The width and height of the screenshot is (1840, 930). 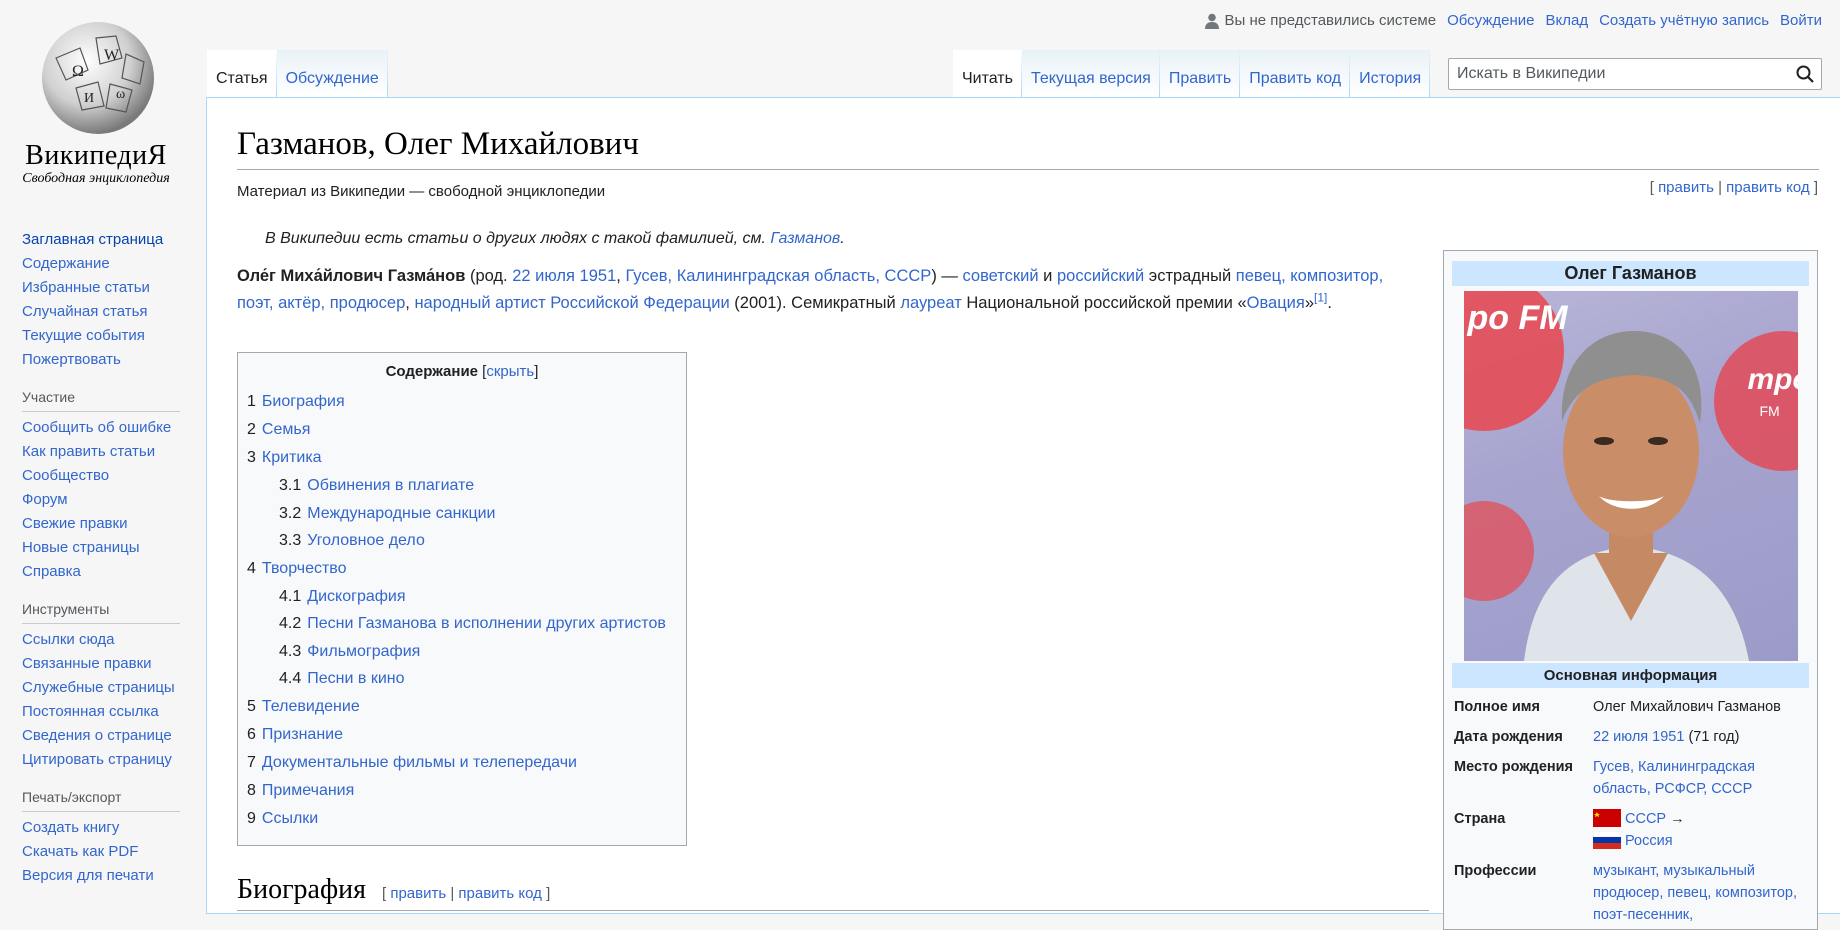 What do you see at coordinates (462, 402) in the screenshot?
I see `toc-item: 1 Биография` at bounding box center [462, 402].